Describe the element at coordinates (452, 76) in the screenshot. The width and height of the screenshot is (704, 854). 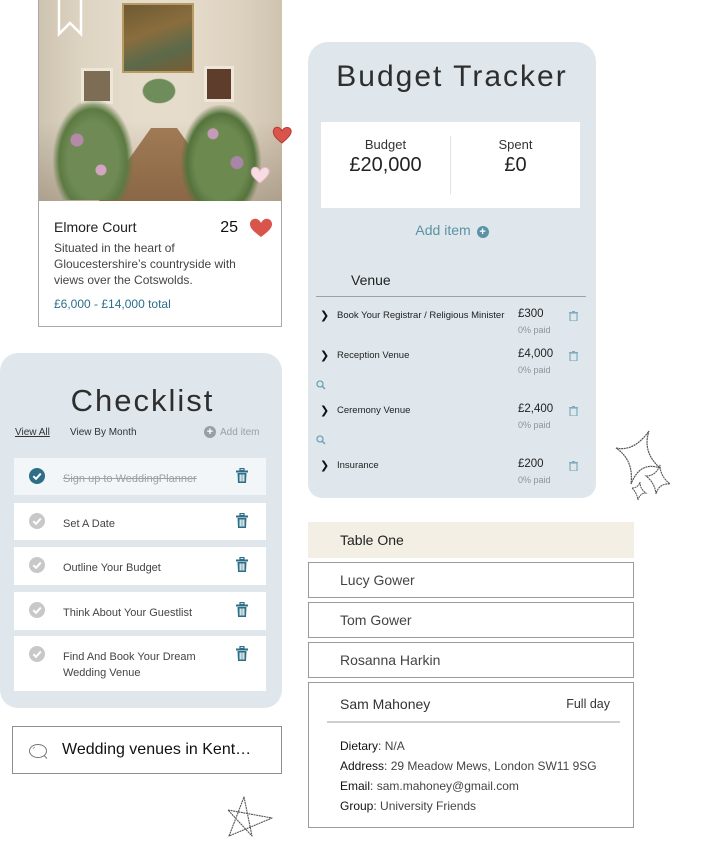
I see `budget-title: Budget Tracker` at that location.